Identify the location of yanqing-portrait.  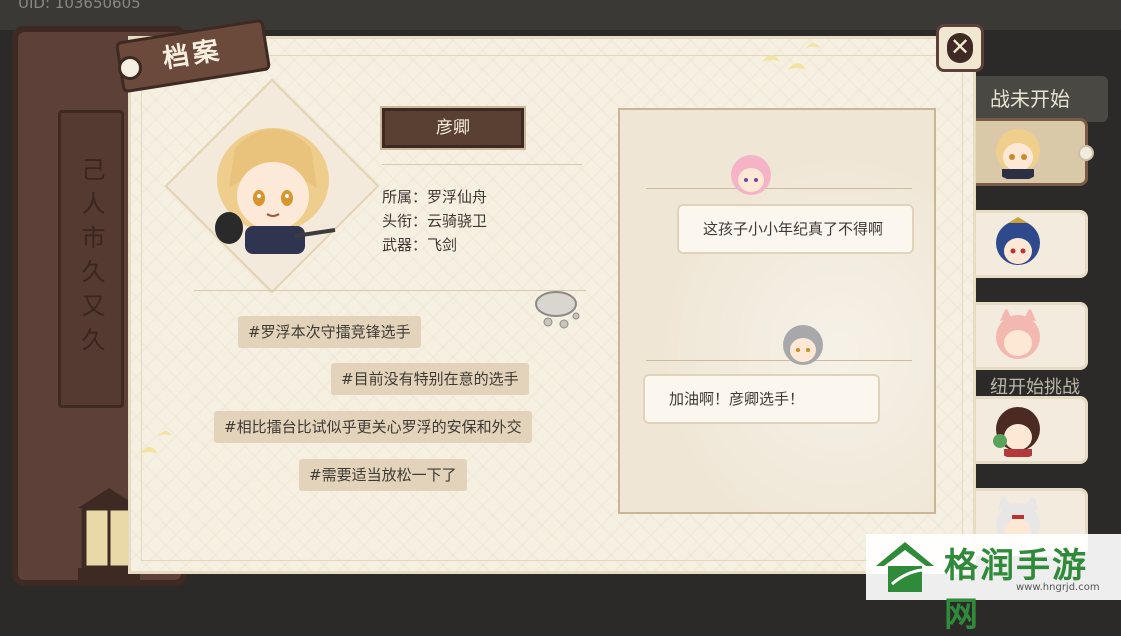
(275, 191).